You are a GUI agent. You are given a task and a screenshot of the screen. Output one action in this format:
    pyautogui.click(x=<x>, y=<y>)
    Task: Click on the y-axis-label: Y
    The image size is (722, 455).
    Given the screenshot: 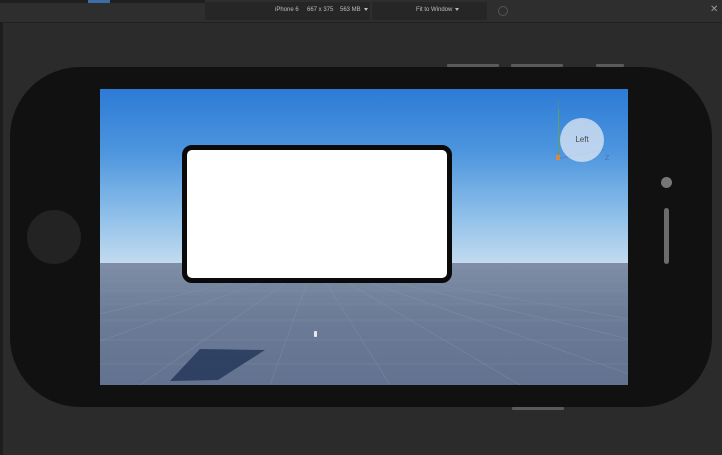 What is the action you would take?
    pyautogui.click(x=558, y=105)
    